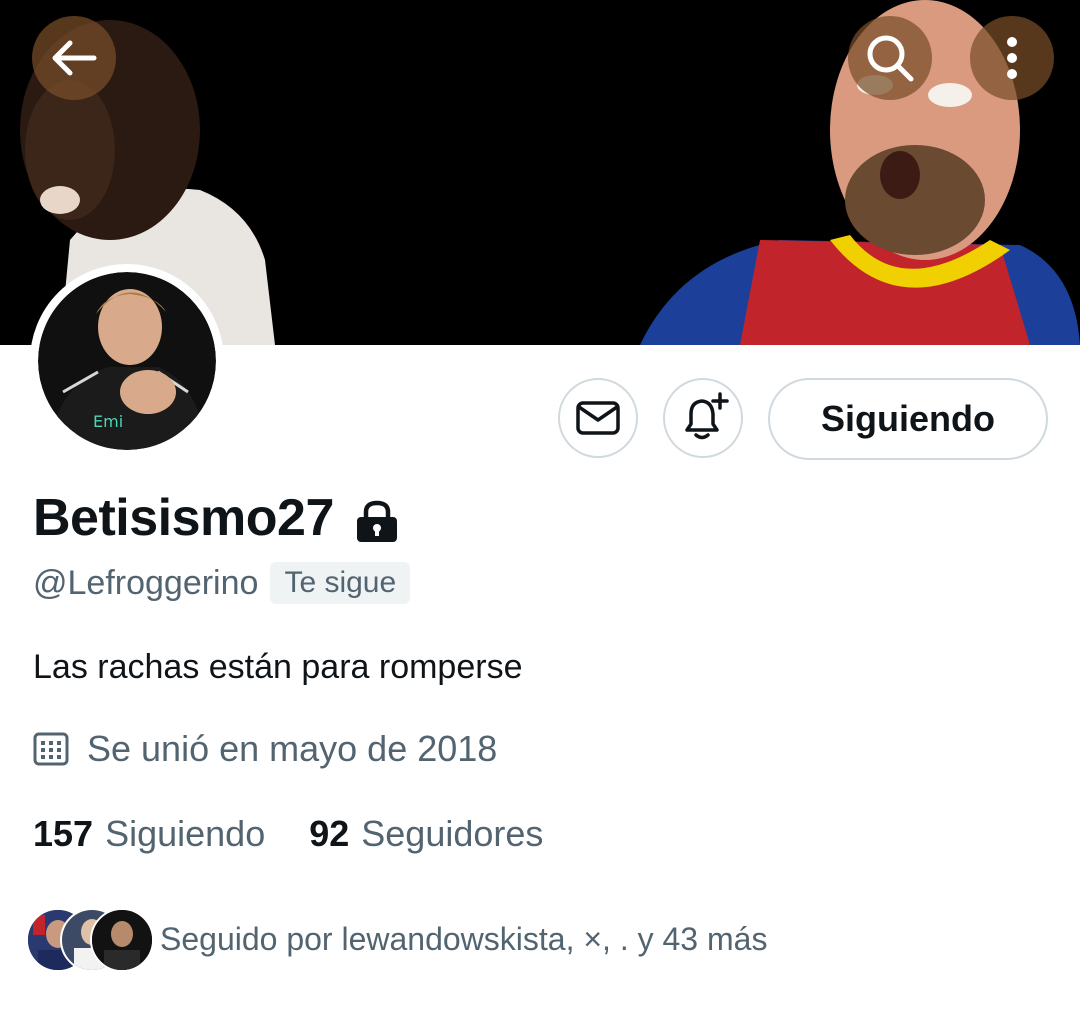 The height and width of the screenshot is (1027, 1080). What do you see at coordinates (108, 421) in the screenshot?
I see `svg-text: Emi` at bounding box center [108, 421].